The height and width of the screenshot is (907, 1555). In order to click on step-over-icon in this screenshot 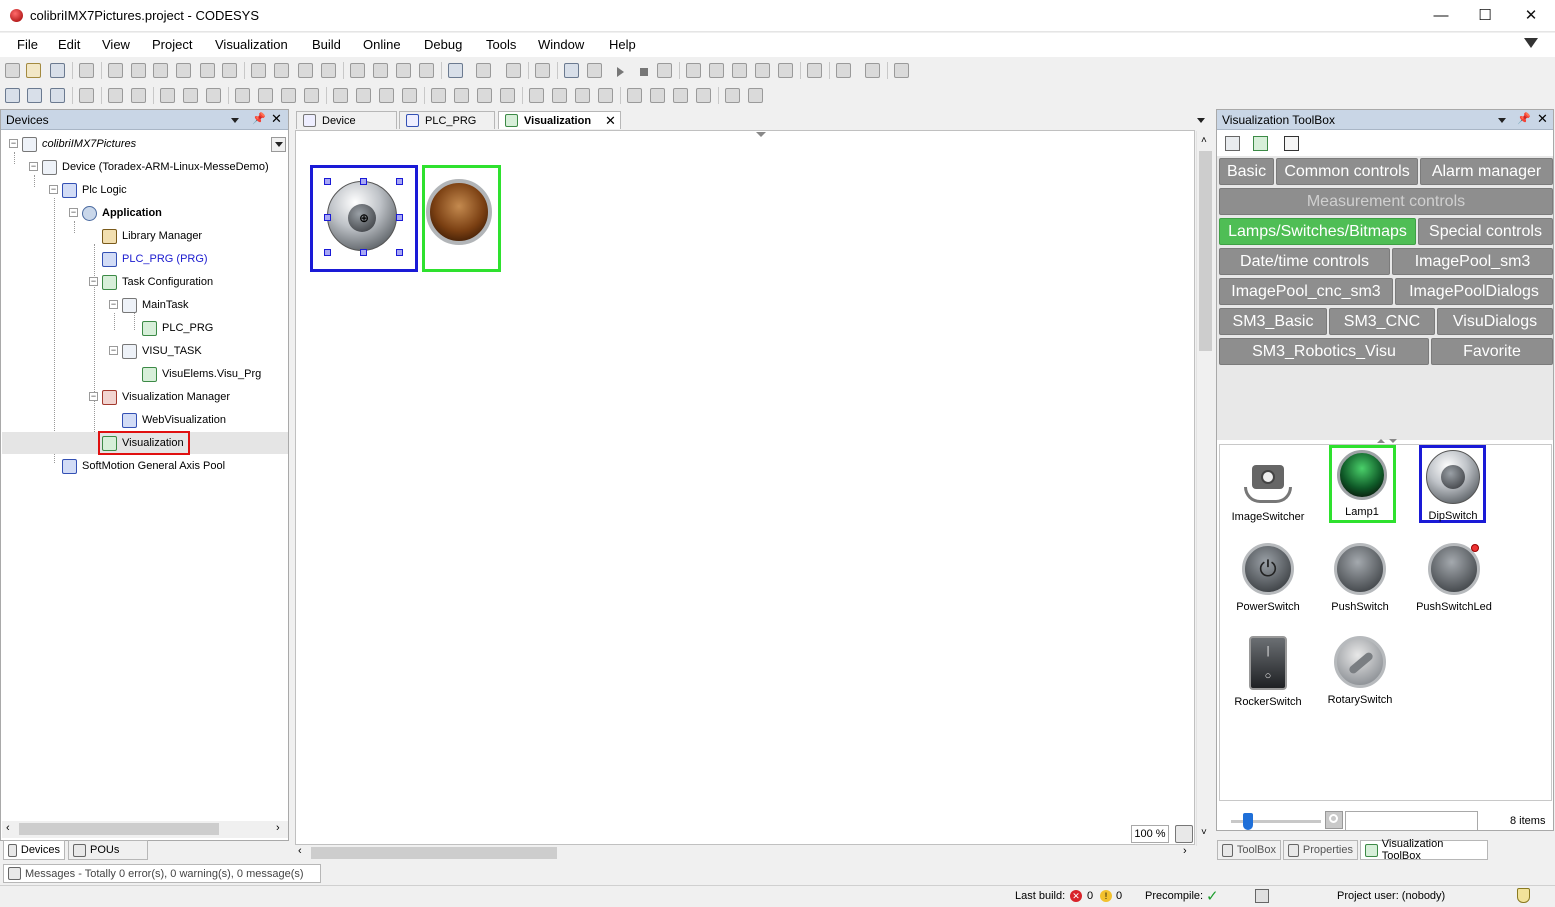, I will do `click(716, 70)`.